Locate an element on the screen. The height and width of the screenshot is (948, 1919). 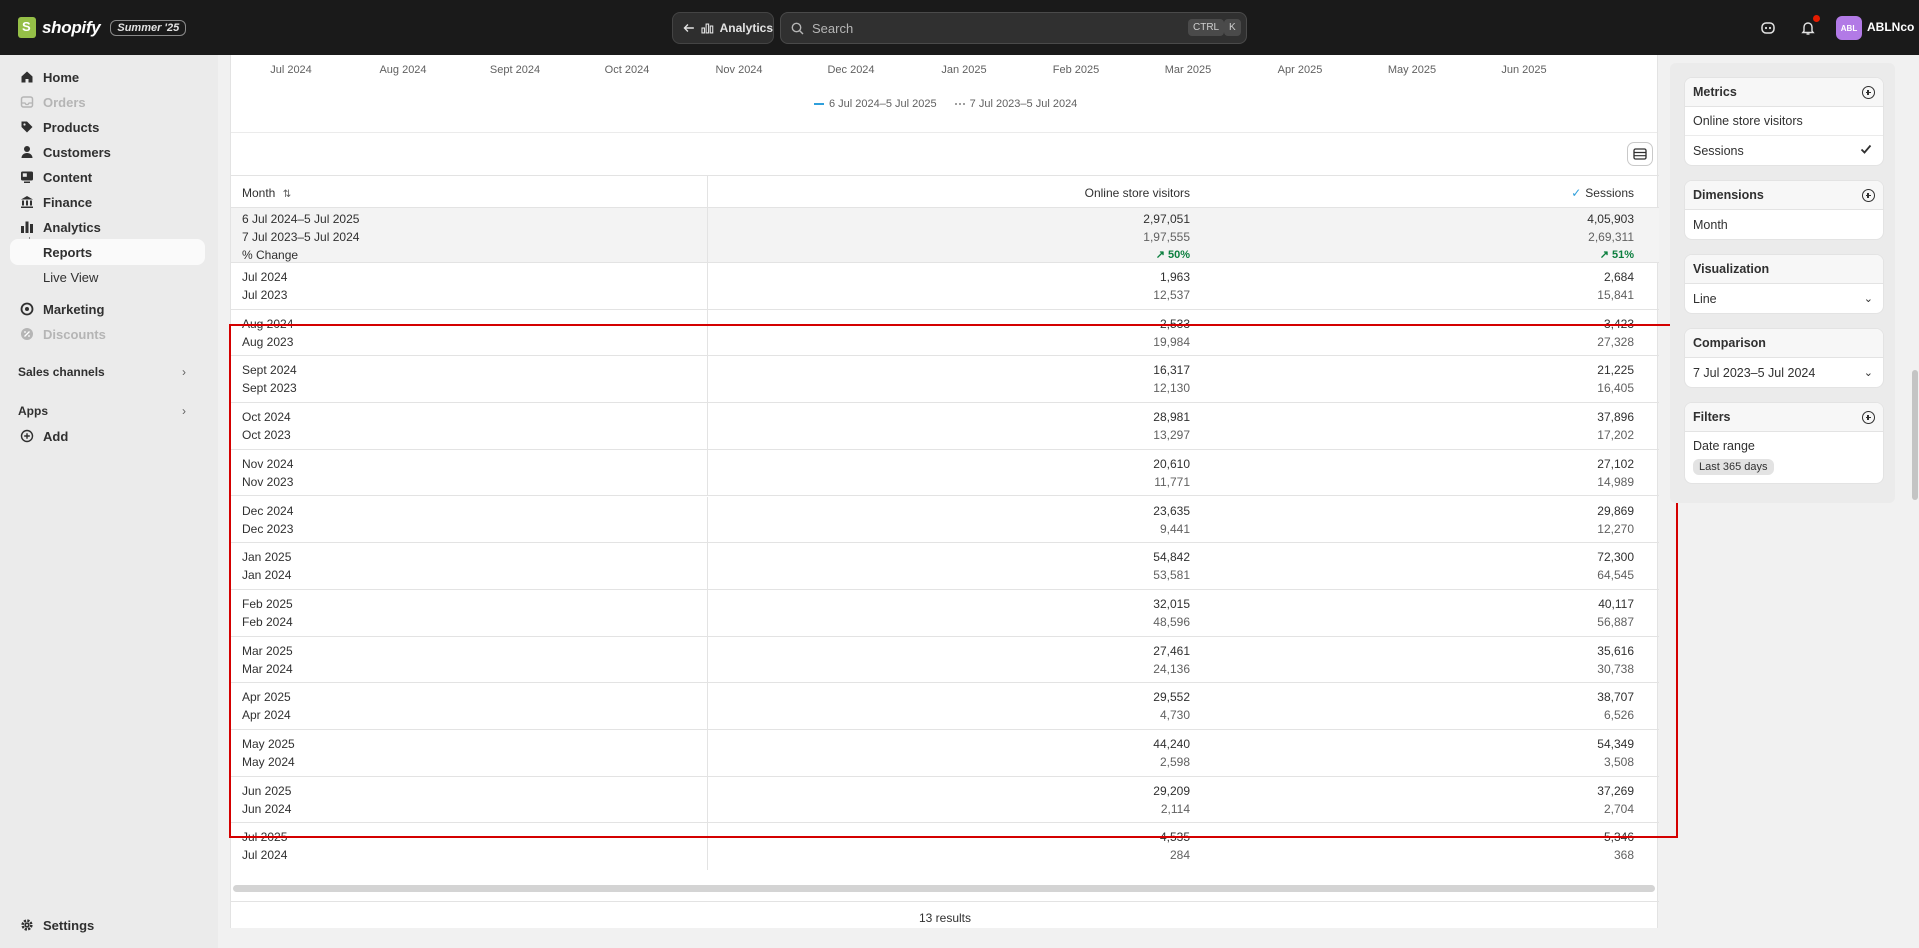
sidebar-item-live-view: Live View is located at coordinates (107, 277).